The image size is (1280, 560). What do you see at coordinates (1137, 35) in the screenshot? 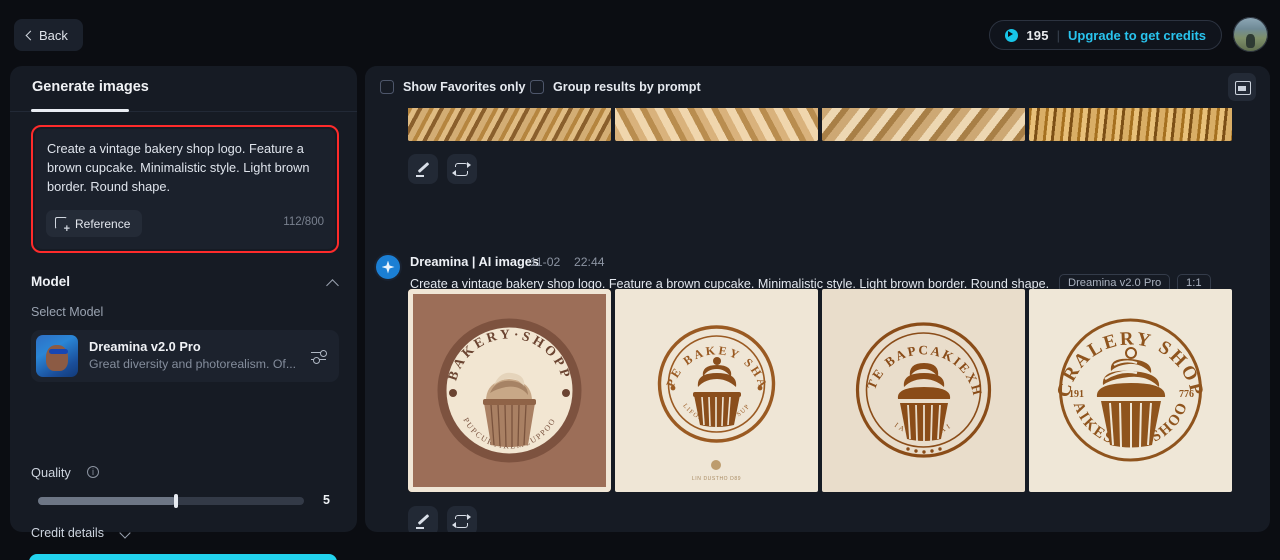
I see `upgrade-link: Upgrade to get credits` at bounding box center [1137, 35].